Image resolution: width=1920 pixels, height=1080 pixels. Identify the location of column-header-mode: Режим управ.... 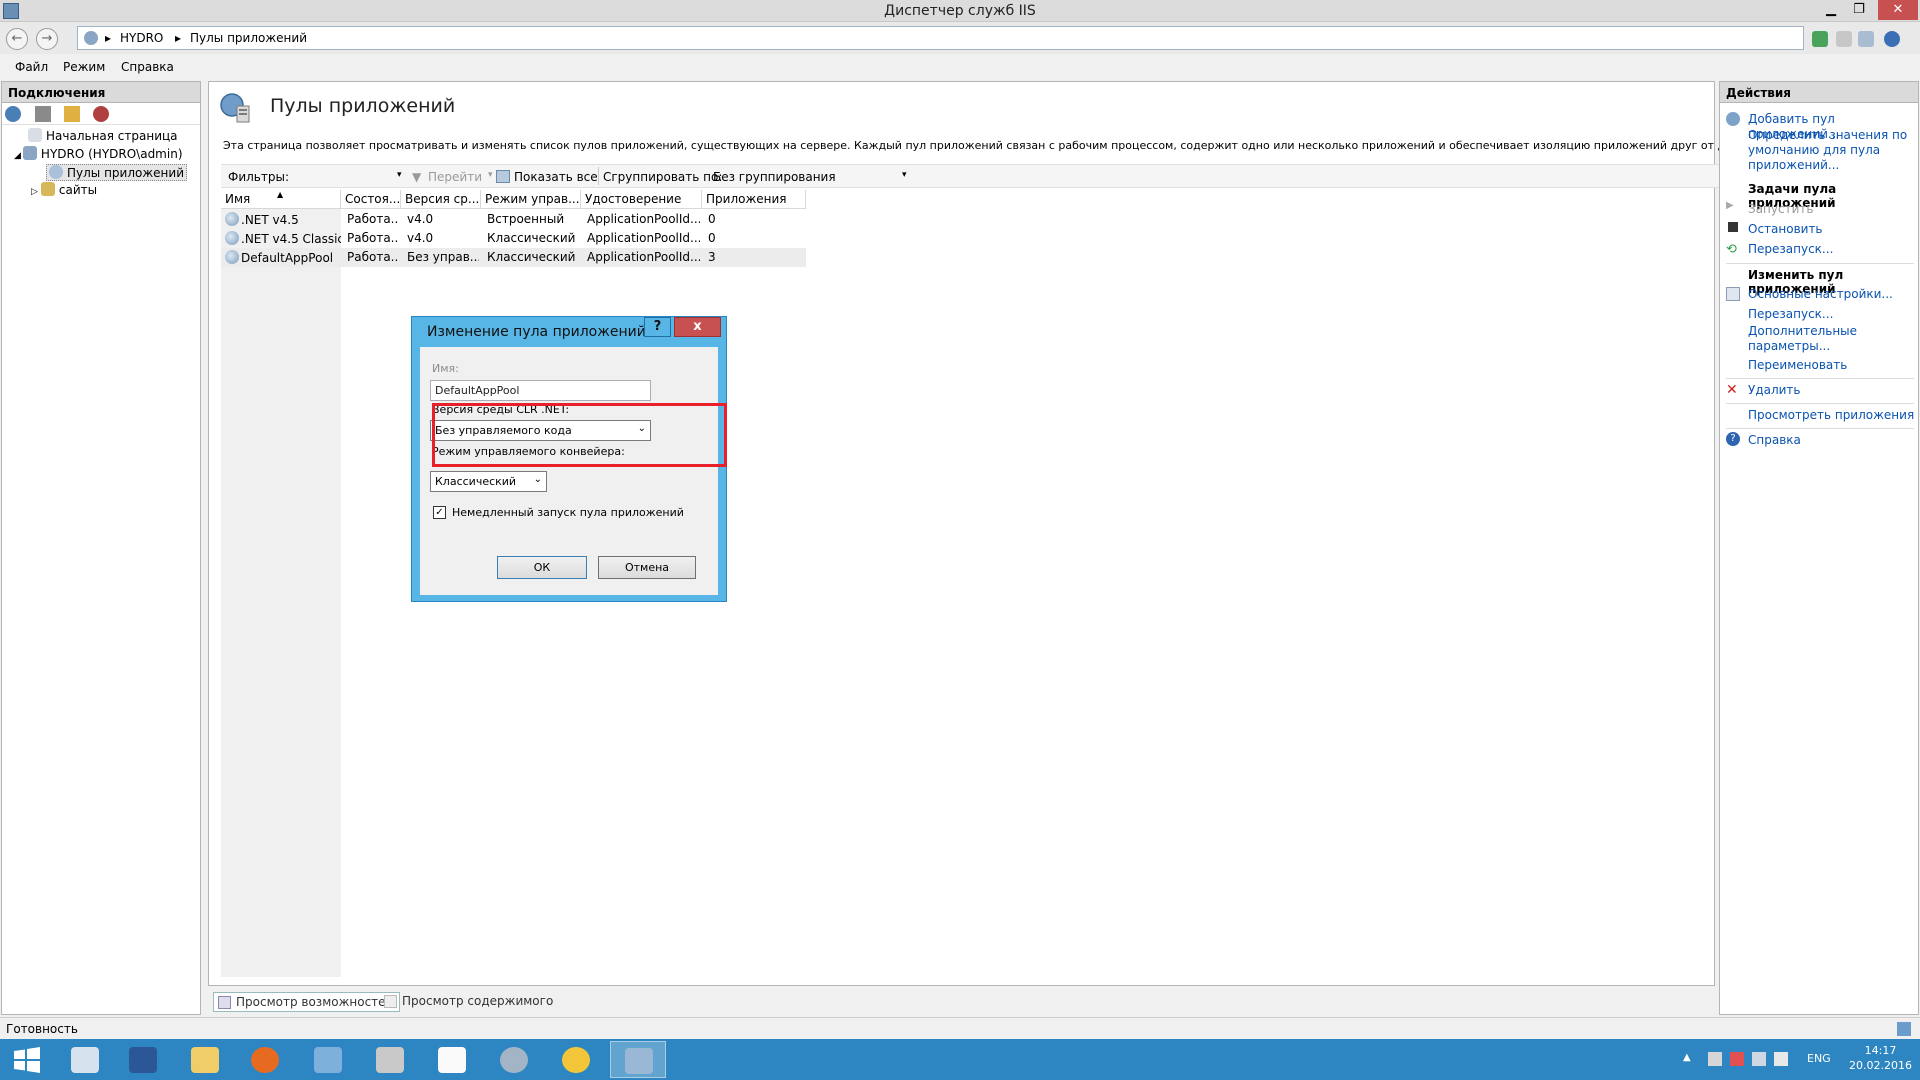
(531, 199).